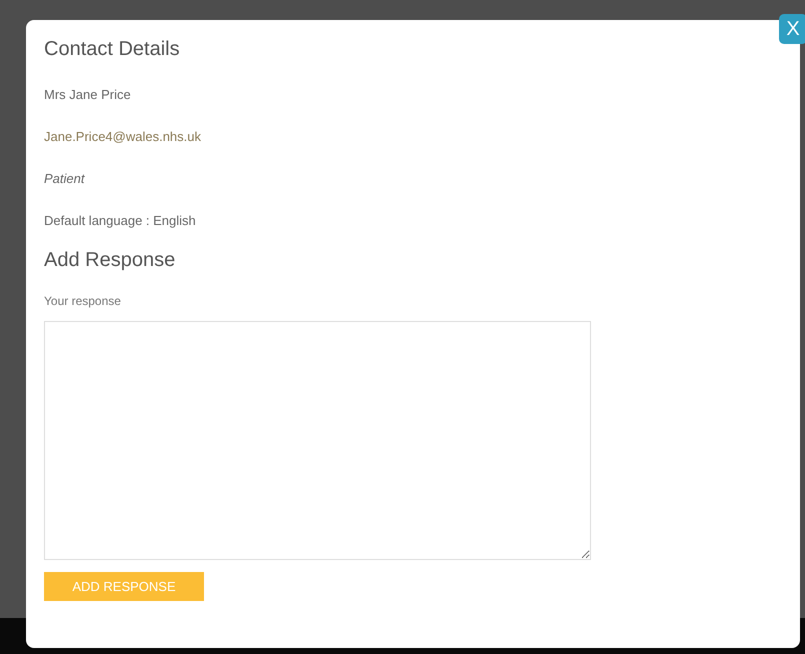 This screenshot has width=805, height=654. I want to click on role-text: Patient, so click(64, 179).